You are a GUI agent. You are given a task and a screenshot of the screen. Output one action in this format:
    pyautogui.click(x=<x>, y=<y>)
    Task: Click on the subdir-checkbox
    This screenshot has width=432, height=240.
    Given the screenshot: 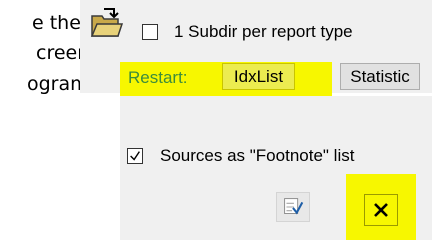 What is the action you would take?
    pyautogui.click(x=150, y=32)
    